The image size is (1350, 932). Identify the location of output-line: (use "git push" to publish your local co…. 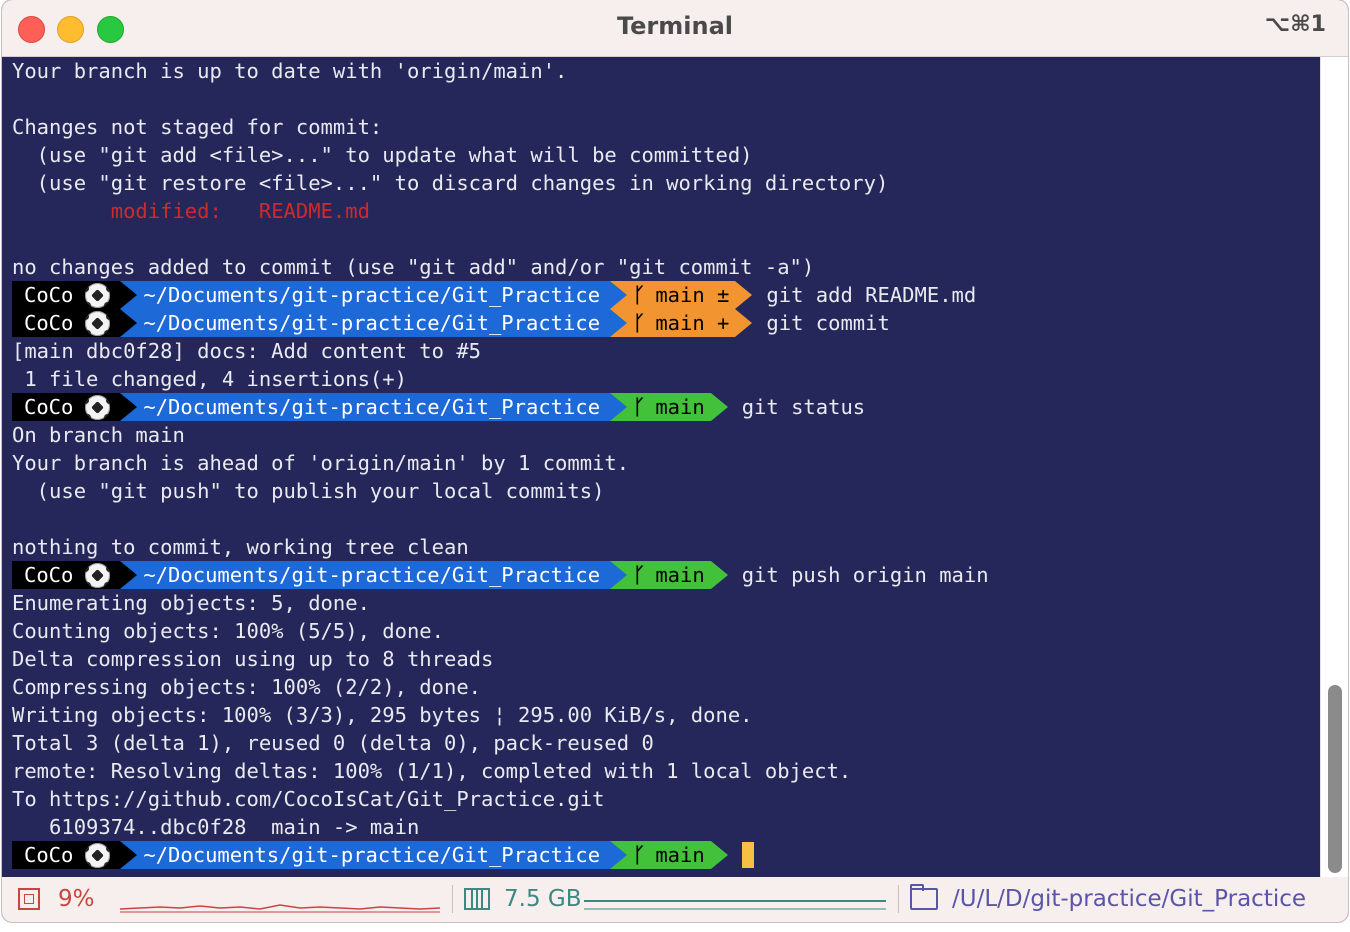
(308, 491).